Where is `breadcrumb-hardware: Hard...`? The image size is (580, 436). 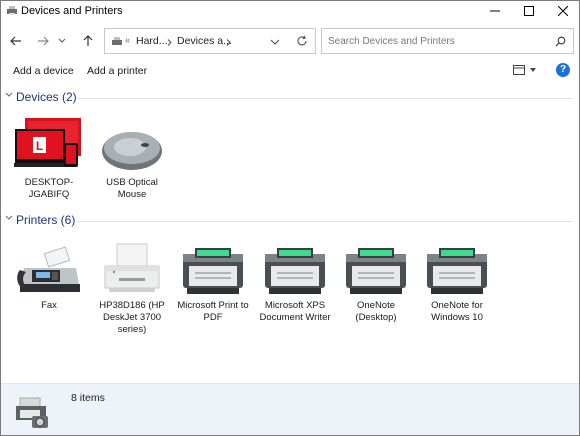
breadcrumb-hardware: Hard... is located at coordinates (152, 41).